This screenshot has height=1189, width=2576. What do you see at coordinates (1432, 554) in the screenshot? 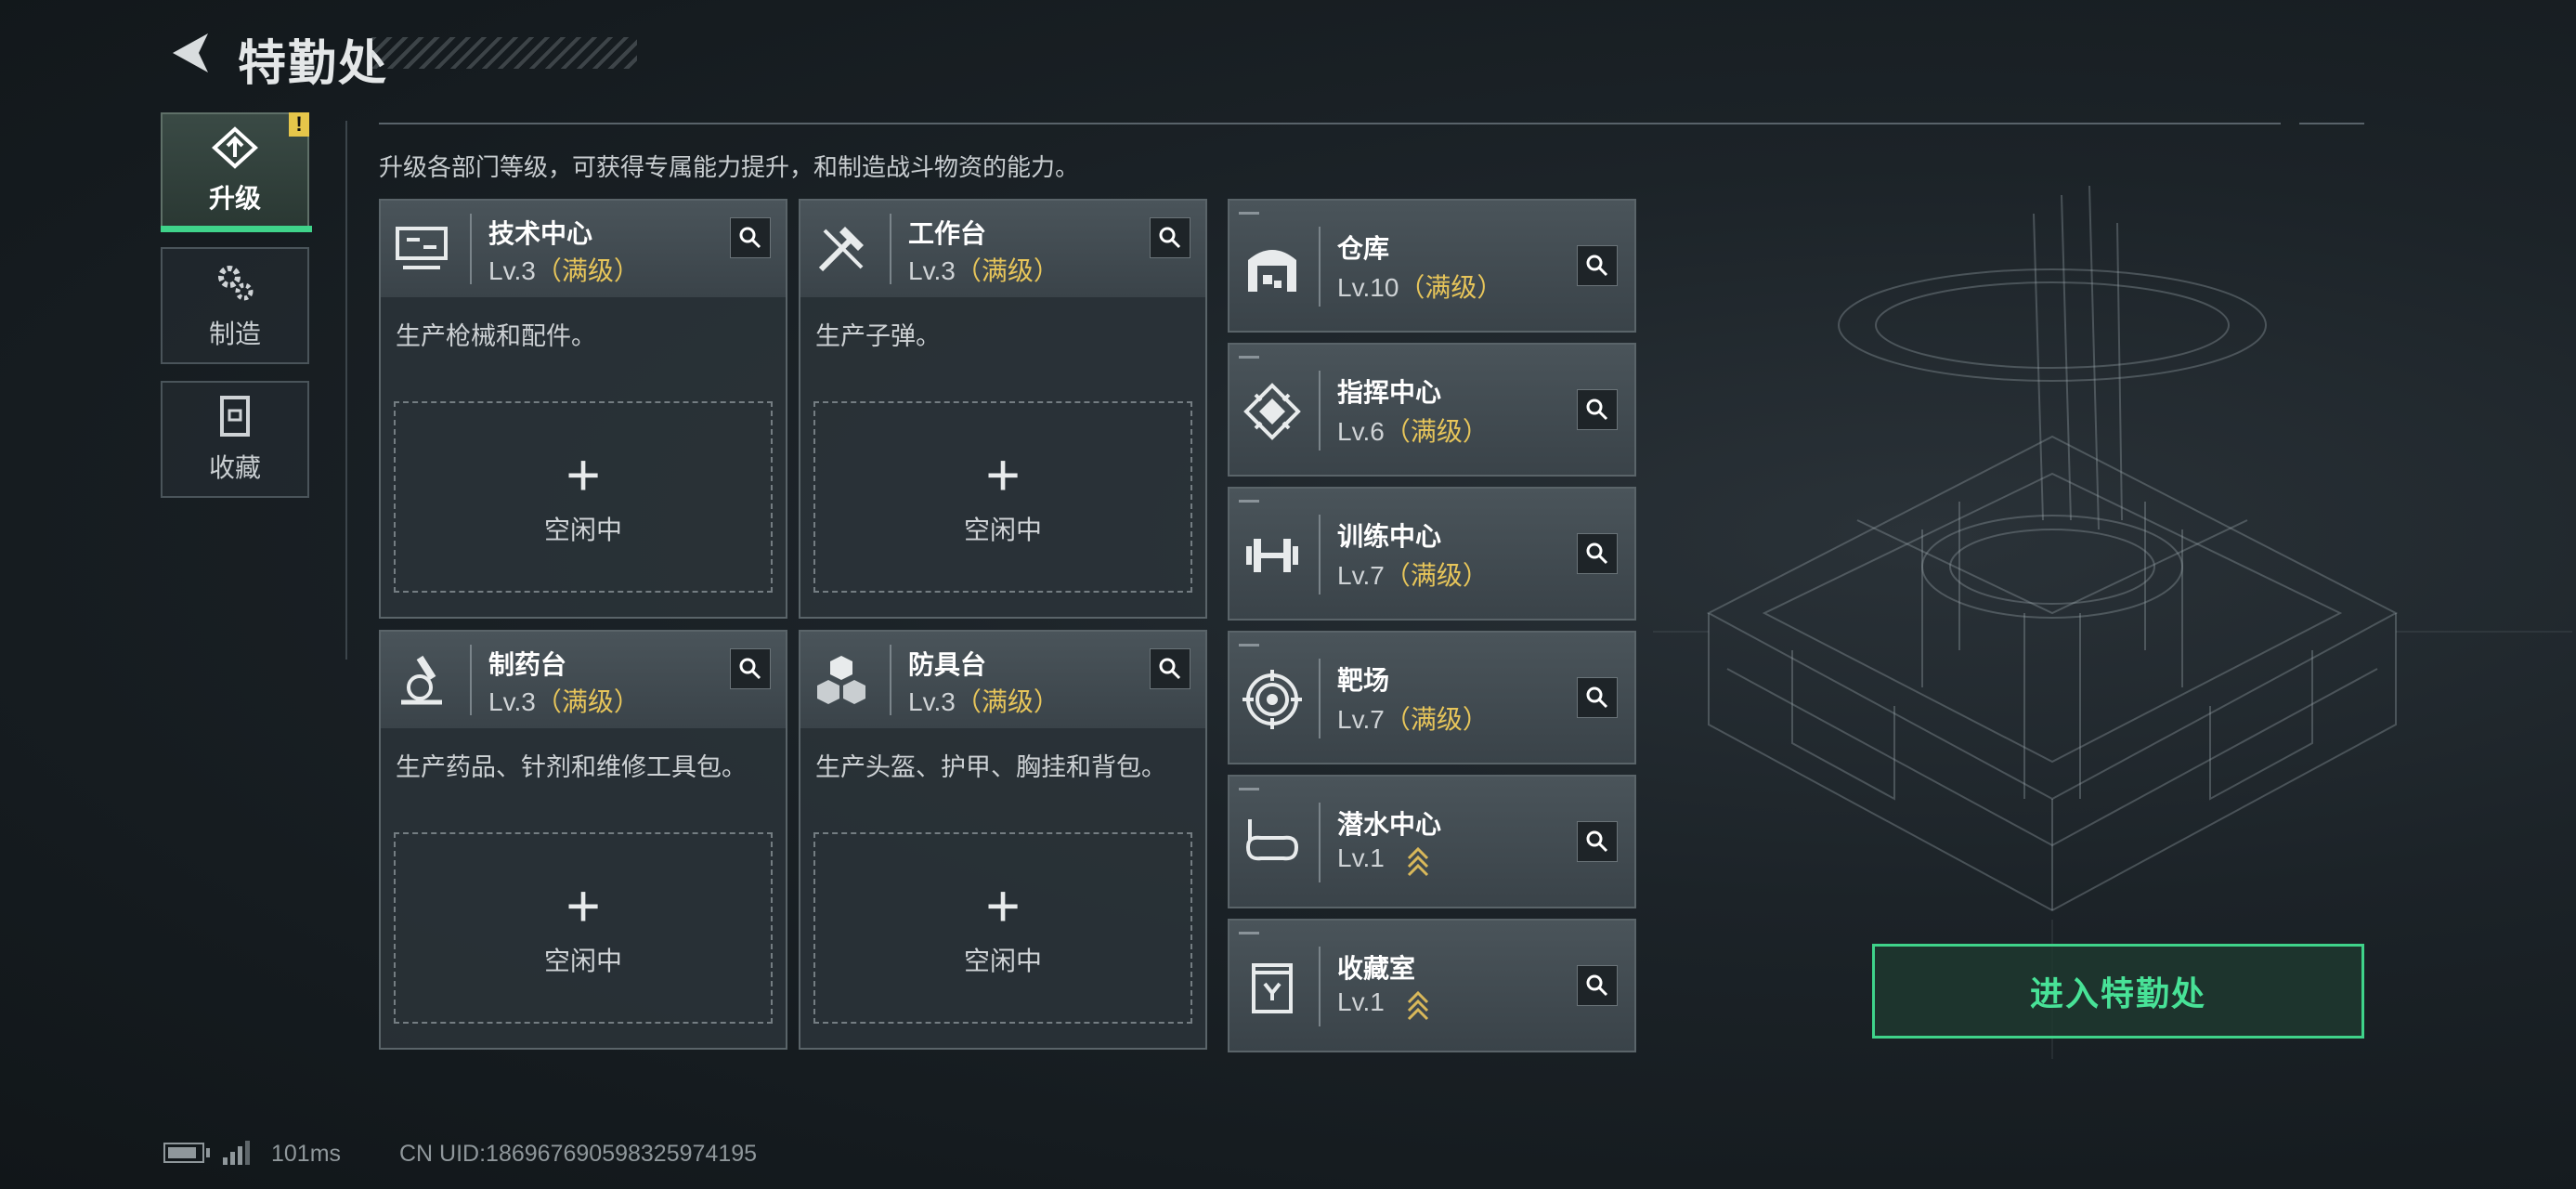
I see `facility-training-center: 训练中心 Lv.7（满级）` at bounding box center [1432, 554].